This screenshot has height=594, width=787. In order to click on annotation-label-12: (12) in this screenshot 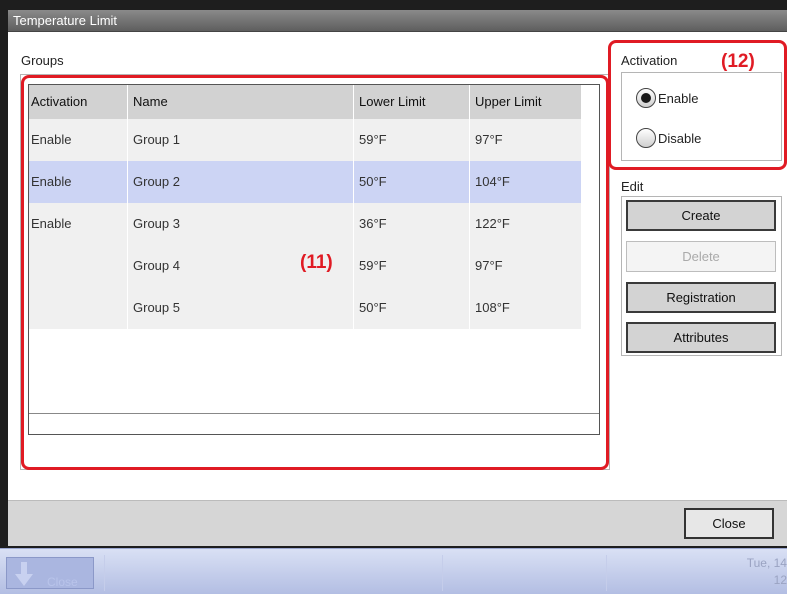, I will do `click(738, 61)`.